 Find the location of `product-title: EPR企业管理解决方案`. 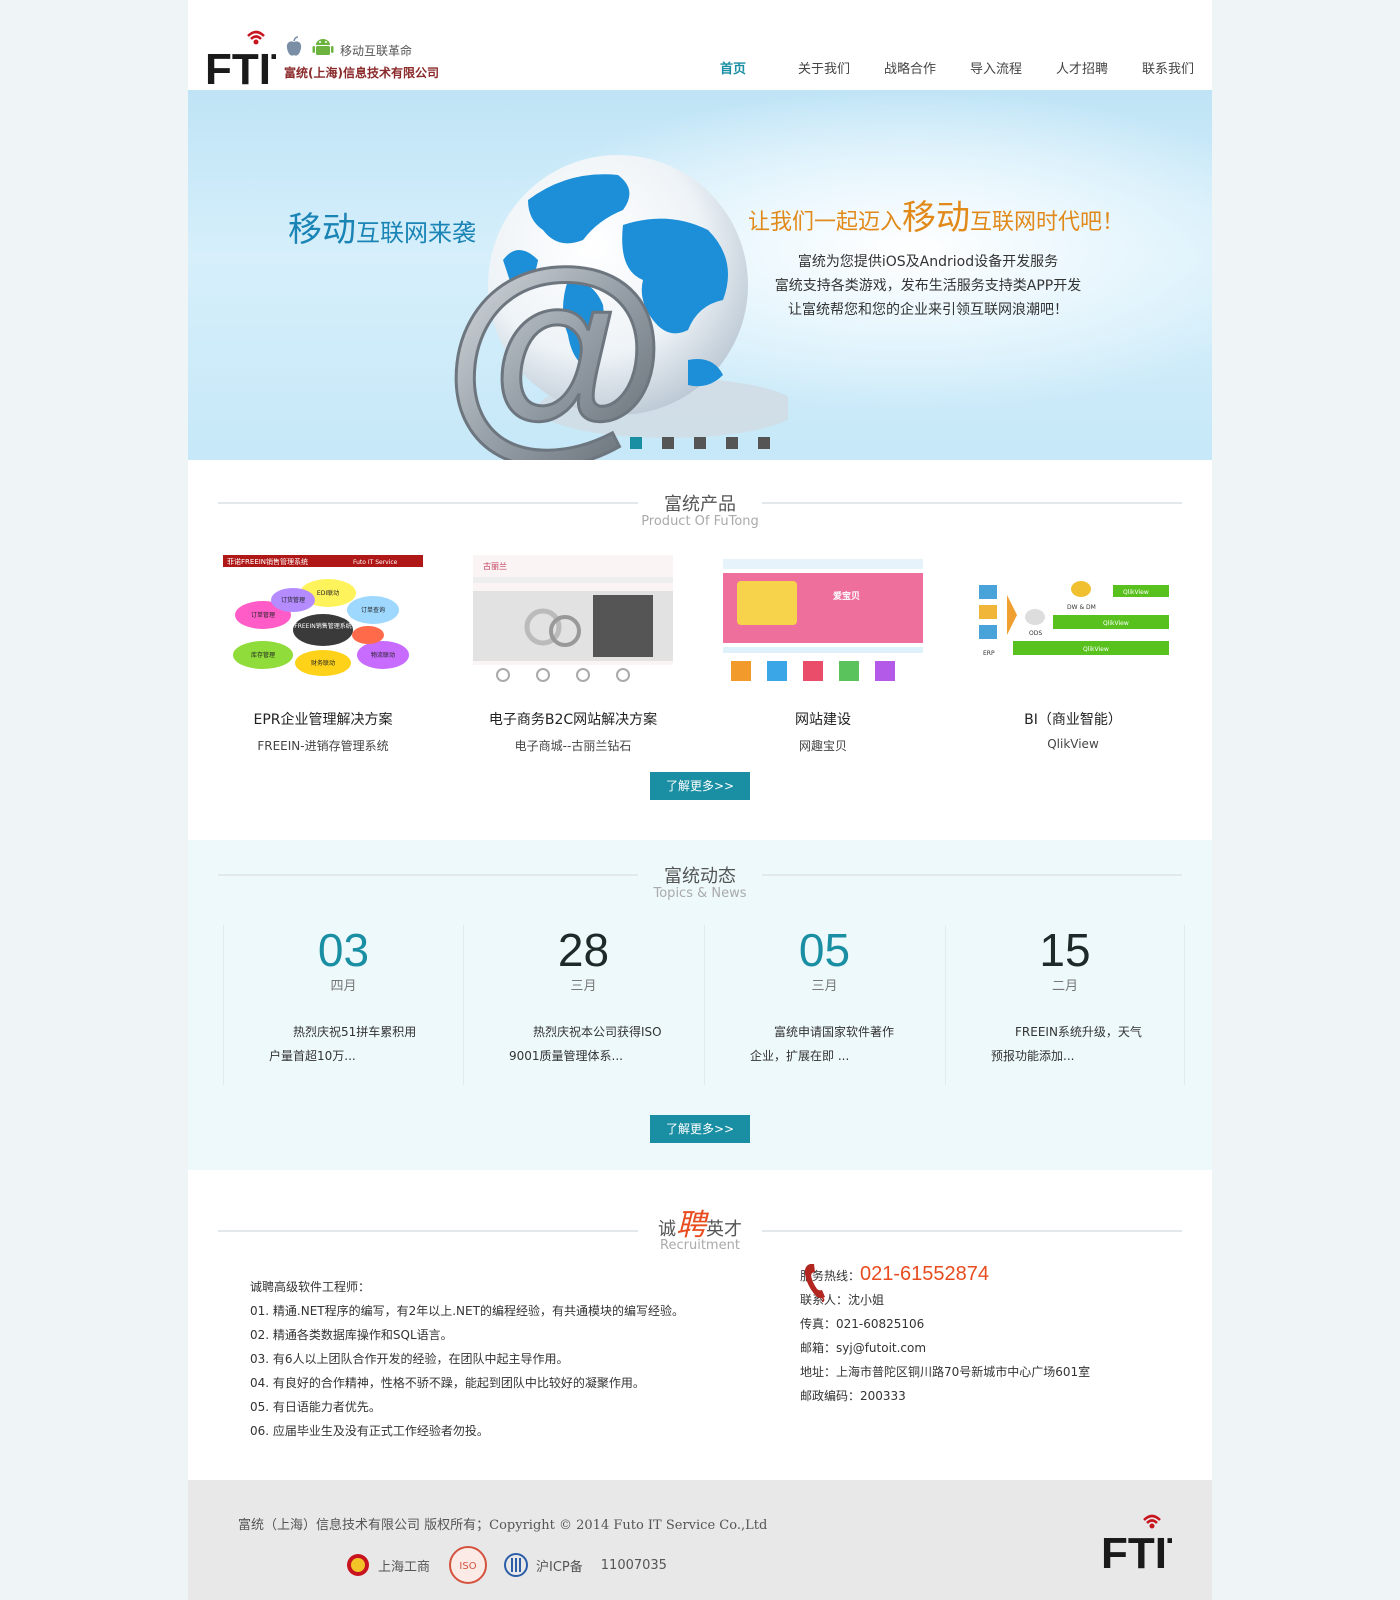

product-title: EPR企业管理解决方案 is located at coordinates (323, 719).